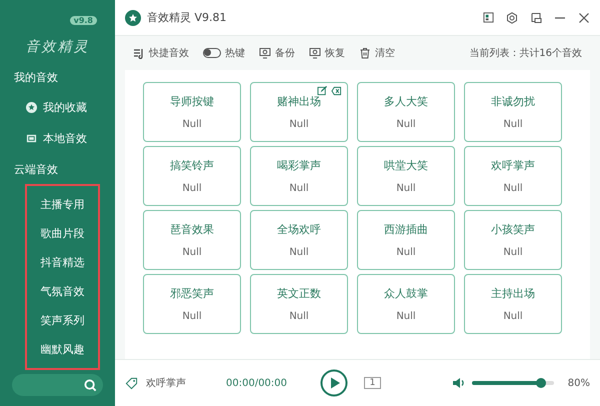 The height and width of the screenshot is (406, 600). What do you see at coordinates (212, 53) in the screenshot?
I see `toggle-switch` at bounding box center [212, 53].